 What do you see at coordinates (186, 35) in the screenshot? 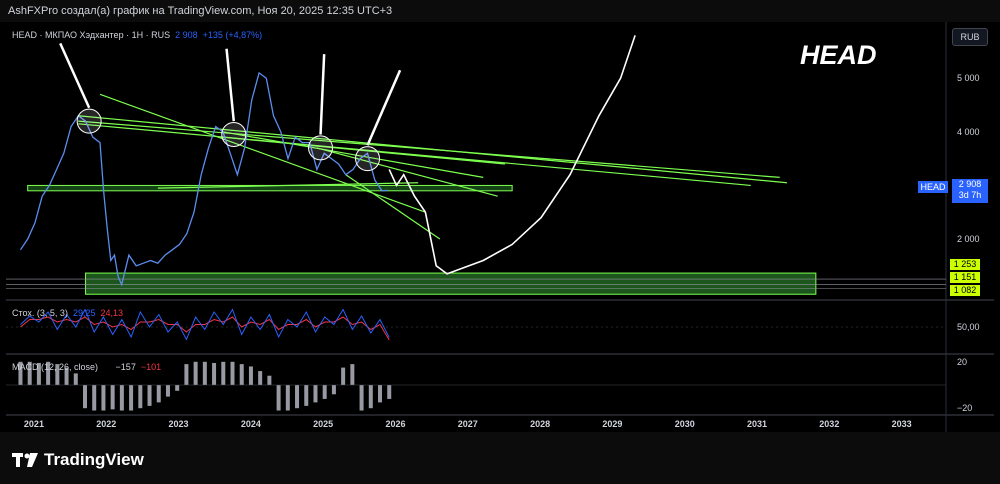
I see `last-price: 2 908` at bounding box center [186, 35].